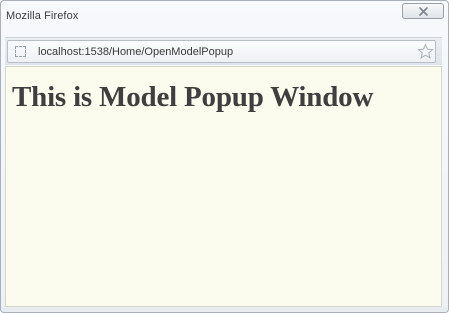  I want to click on address-bar: localhost:1538/Home/OpenModelPopup, so click(221, 51).